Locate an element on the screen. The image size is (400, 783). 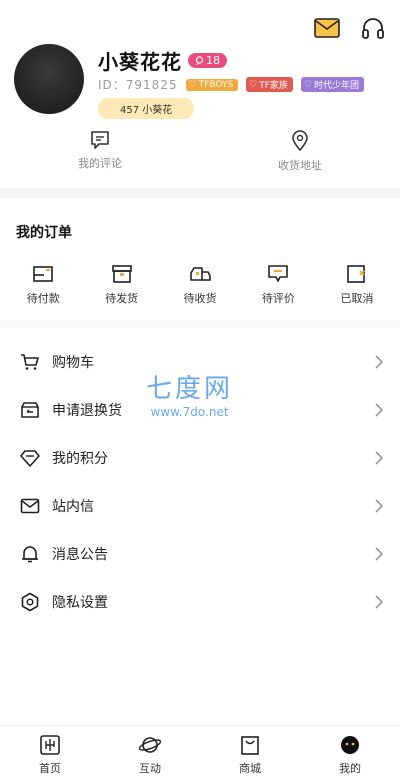
order-pending-shipment: 待发货 is located at coordinates (121, 285).